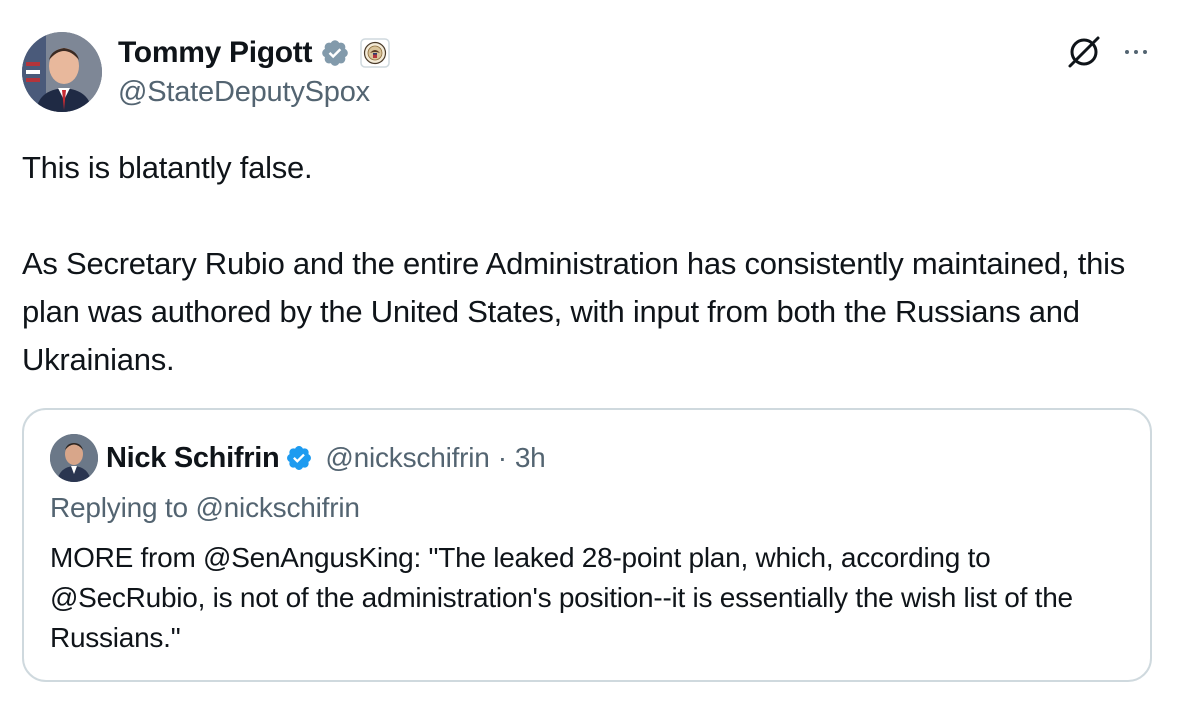  I want to click on quoted-header: Nick Schifrin @nickschifrin · 3h, so click(326, 458).